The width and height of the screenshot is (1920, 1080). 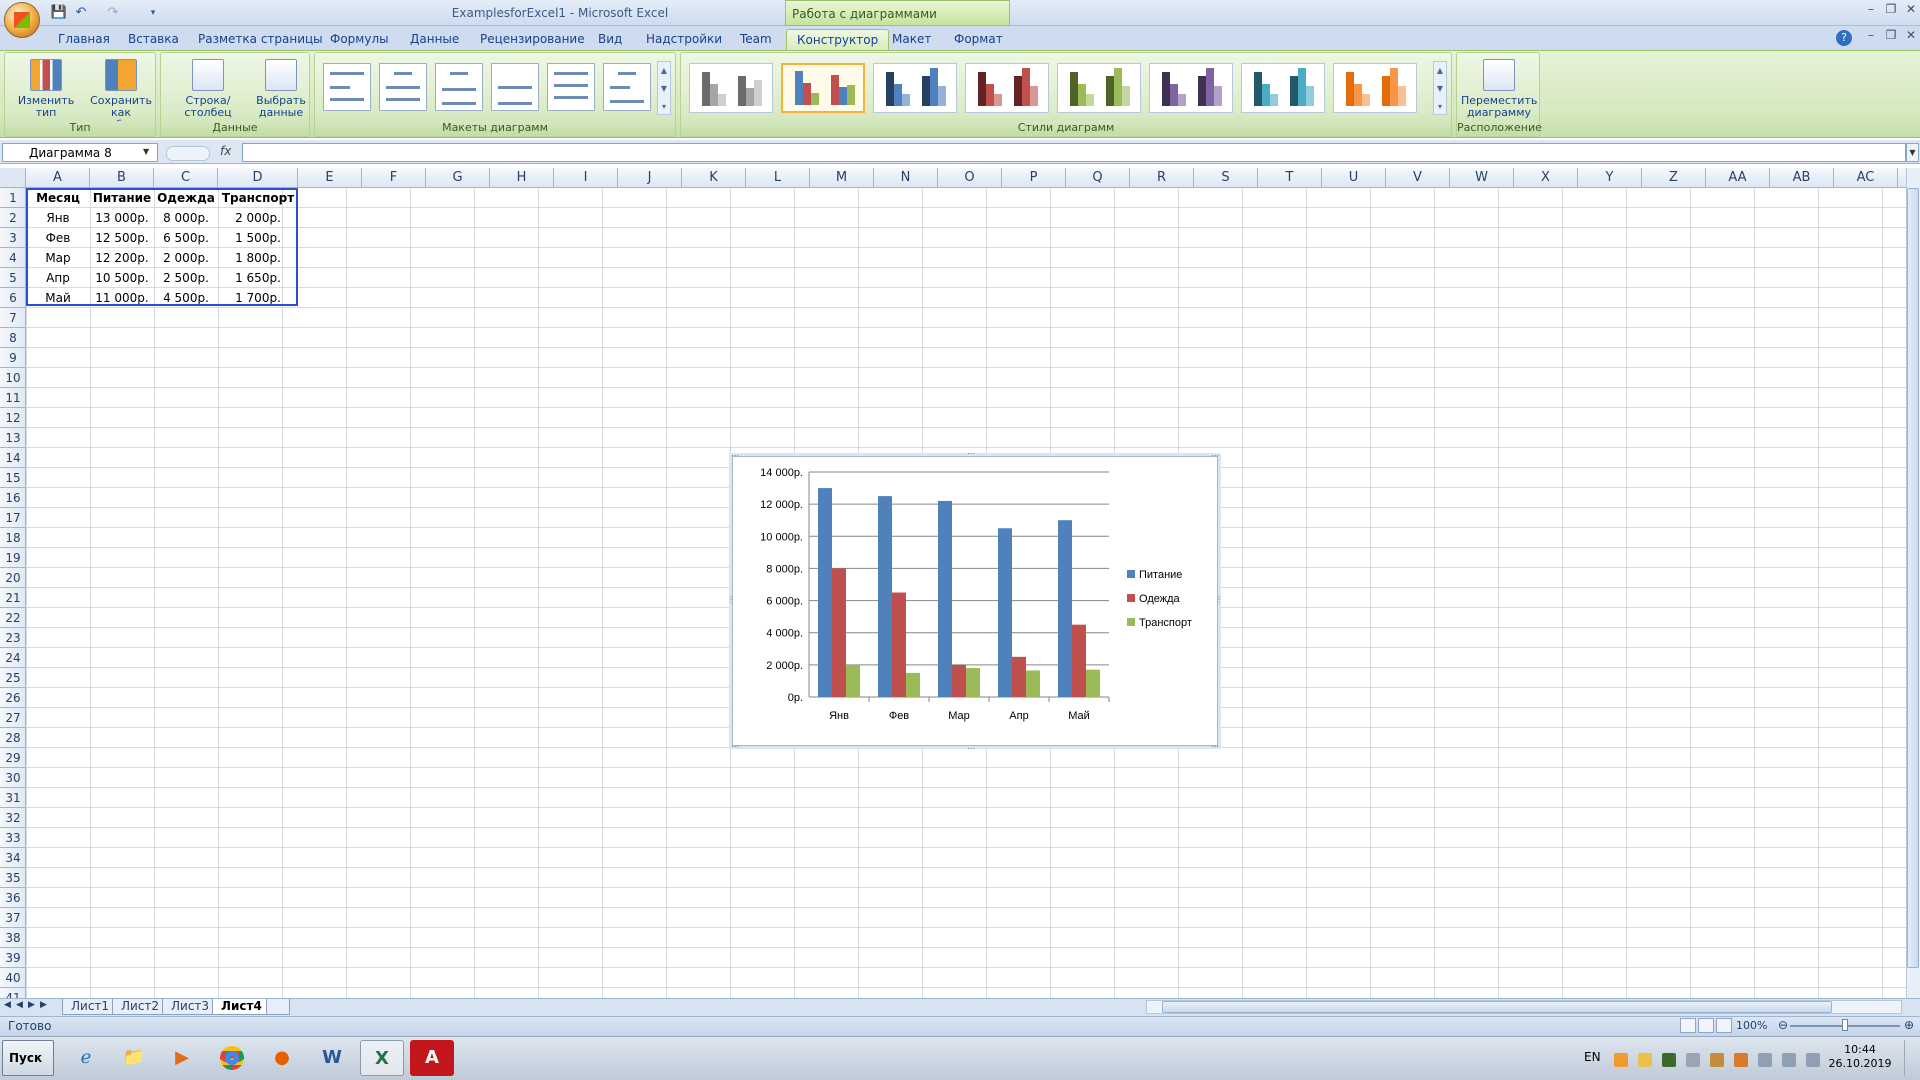 I want to click on column-header-D: D, so click(x=258, y=178).